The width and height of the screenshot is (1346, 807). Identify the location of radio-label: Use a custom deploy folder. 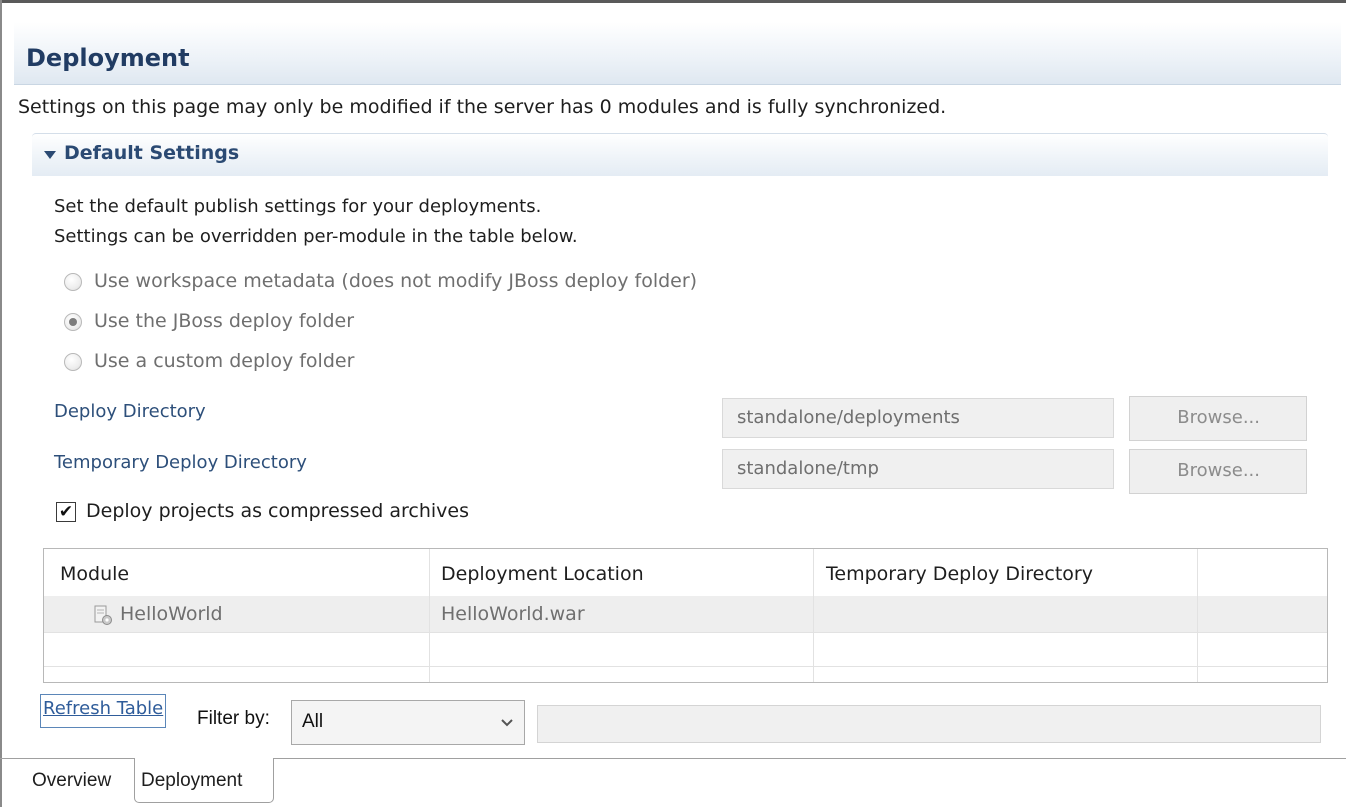
(224, 361).